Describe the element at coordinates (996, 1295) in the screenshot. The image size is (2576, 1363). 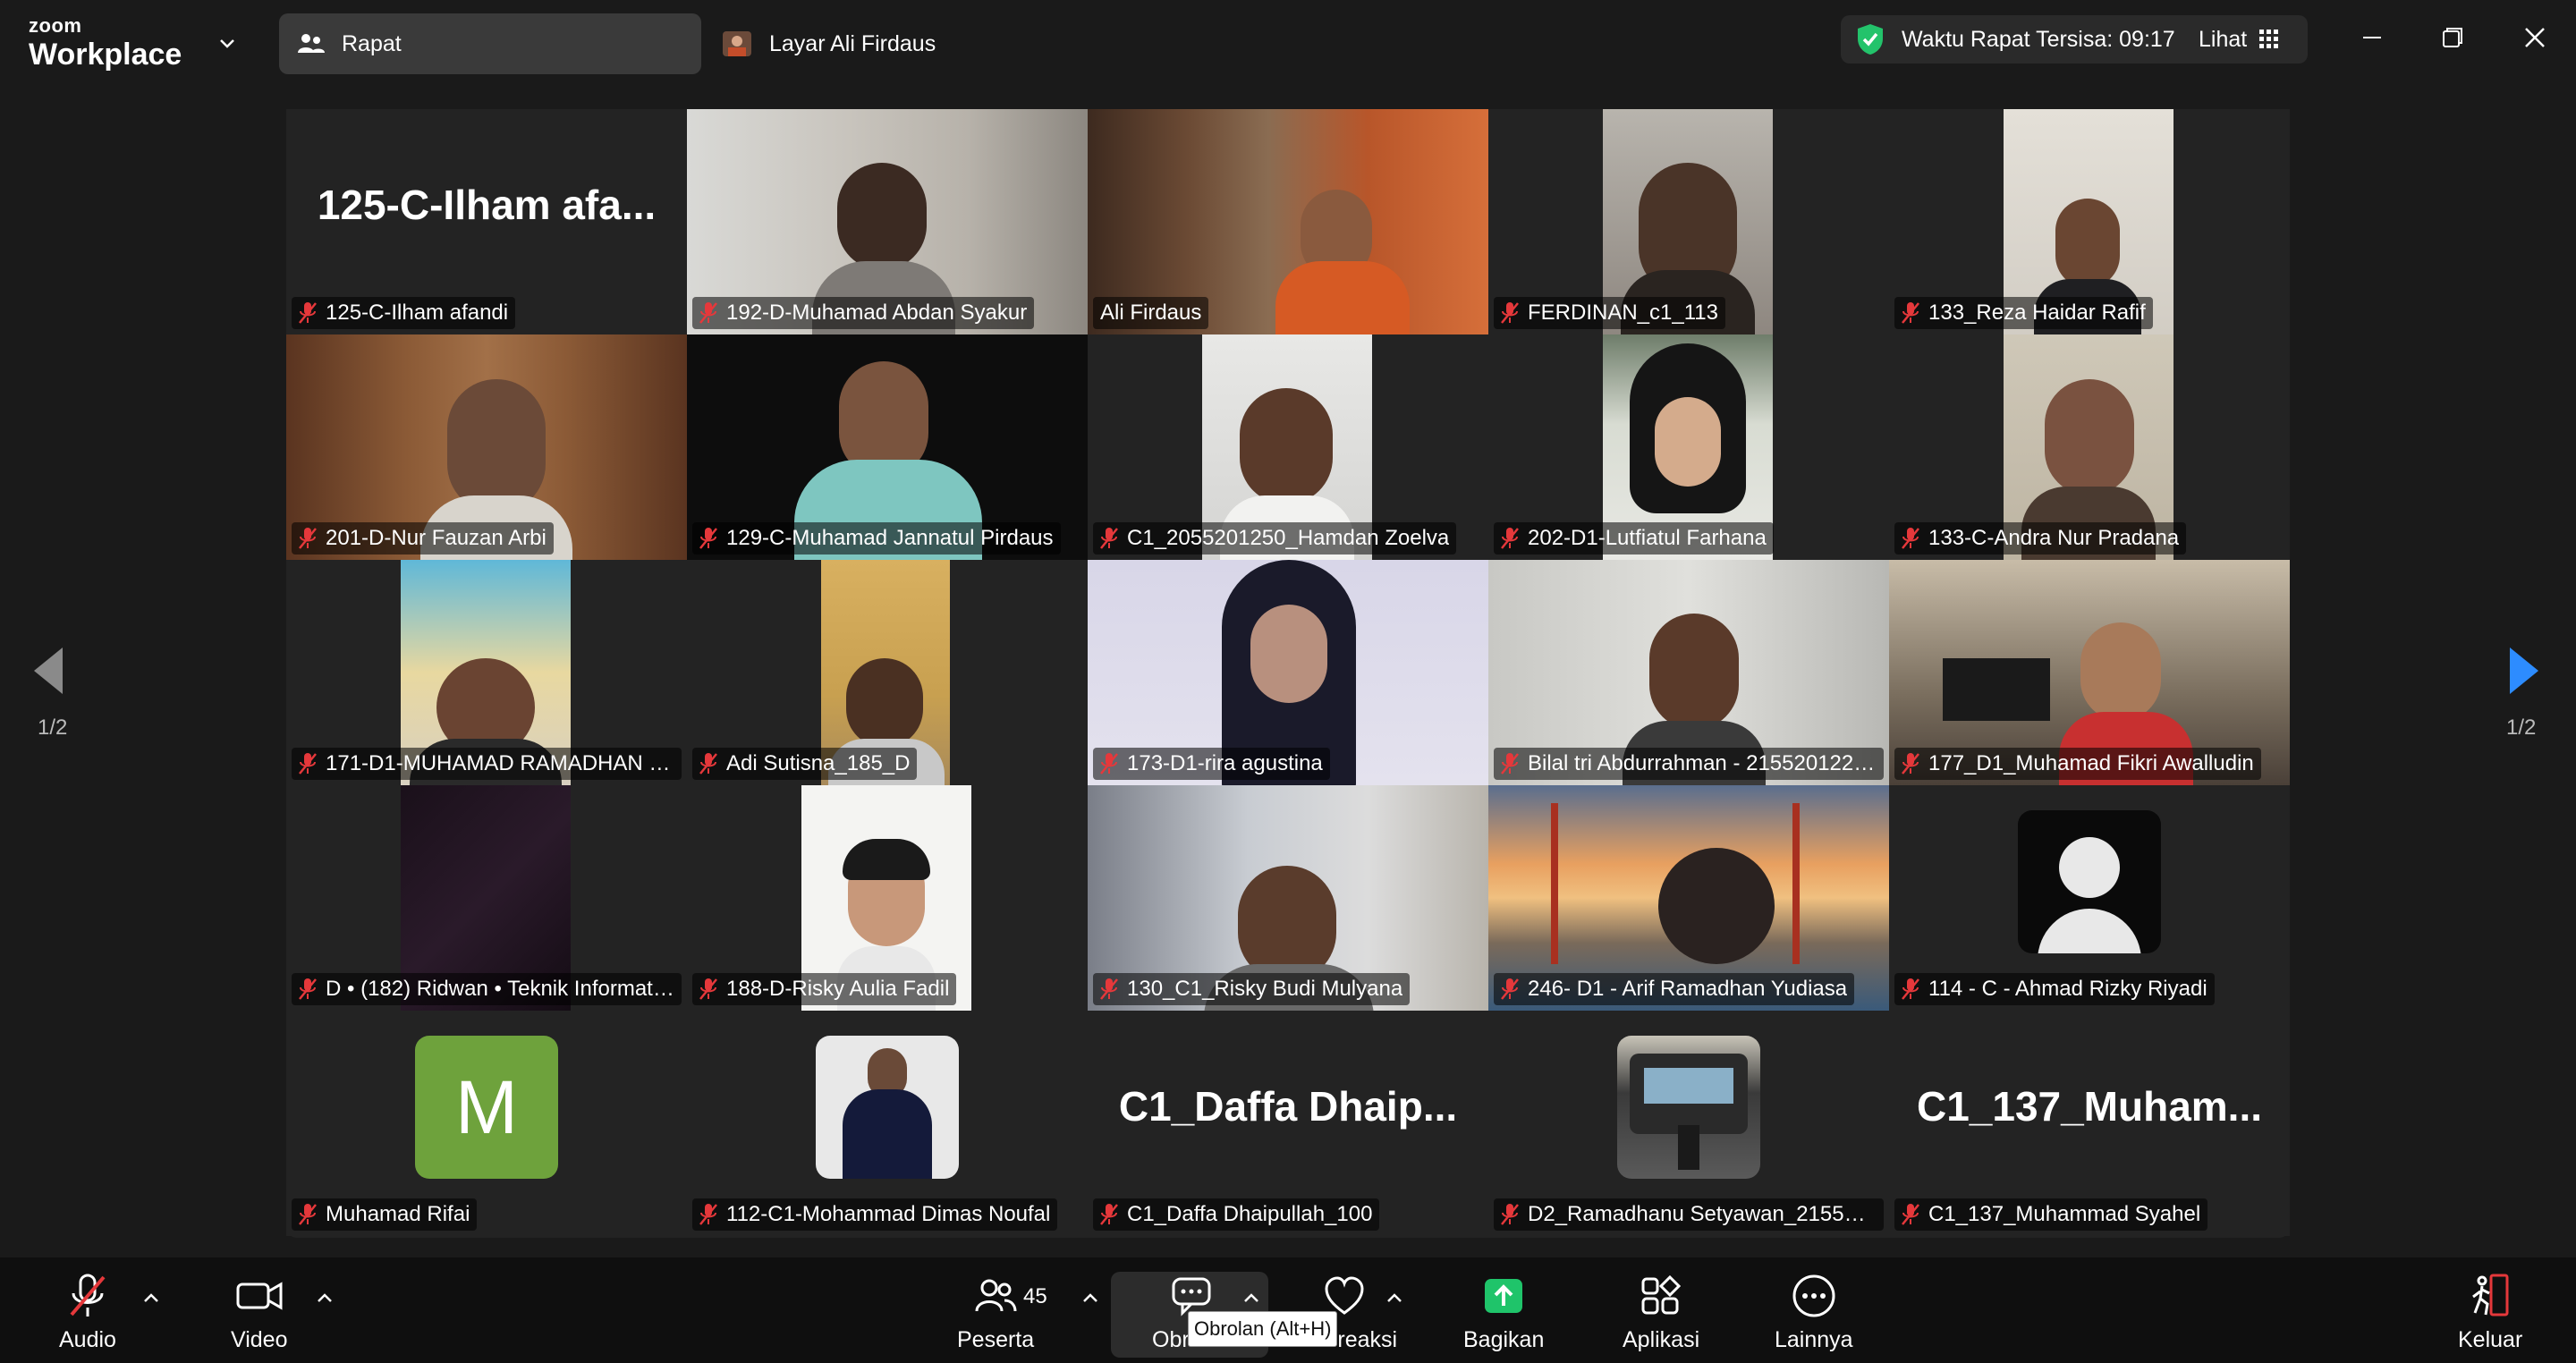
I see `participants-icon` at that location.